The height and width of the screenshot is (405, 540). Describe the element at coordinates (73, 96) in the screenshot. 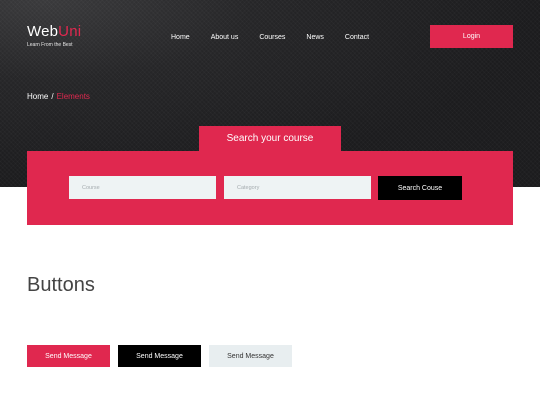

I see `breadcrumb-current: Elements` at that location.